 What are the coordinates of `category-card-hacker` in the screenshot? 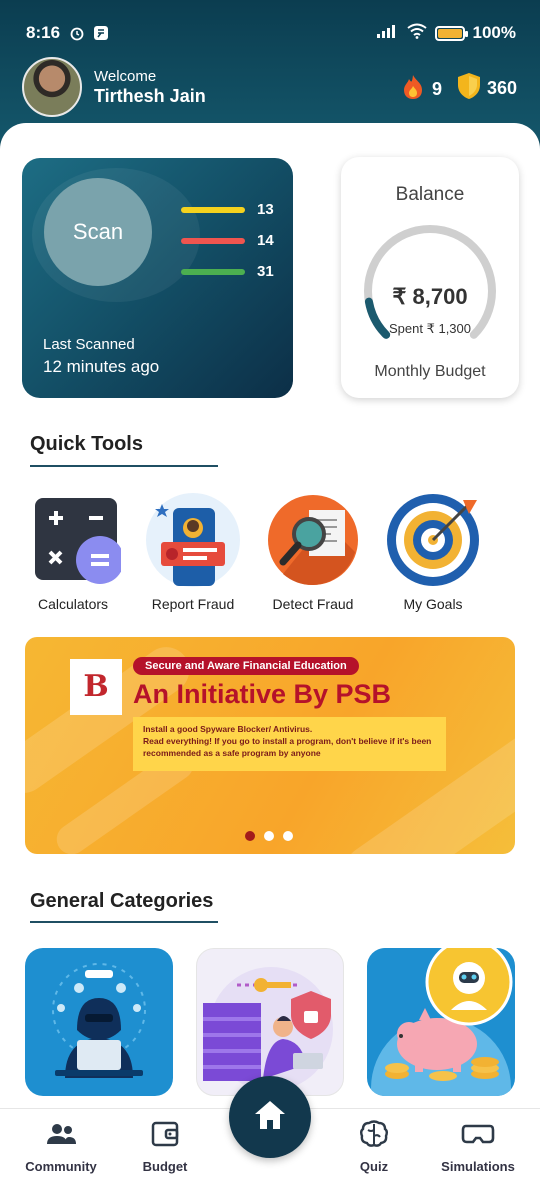 It's located at (99, 1022).